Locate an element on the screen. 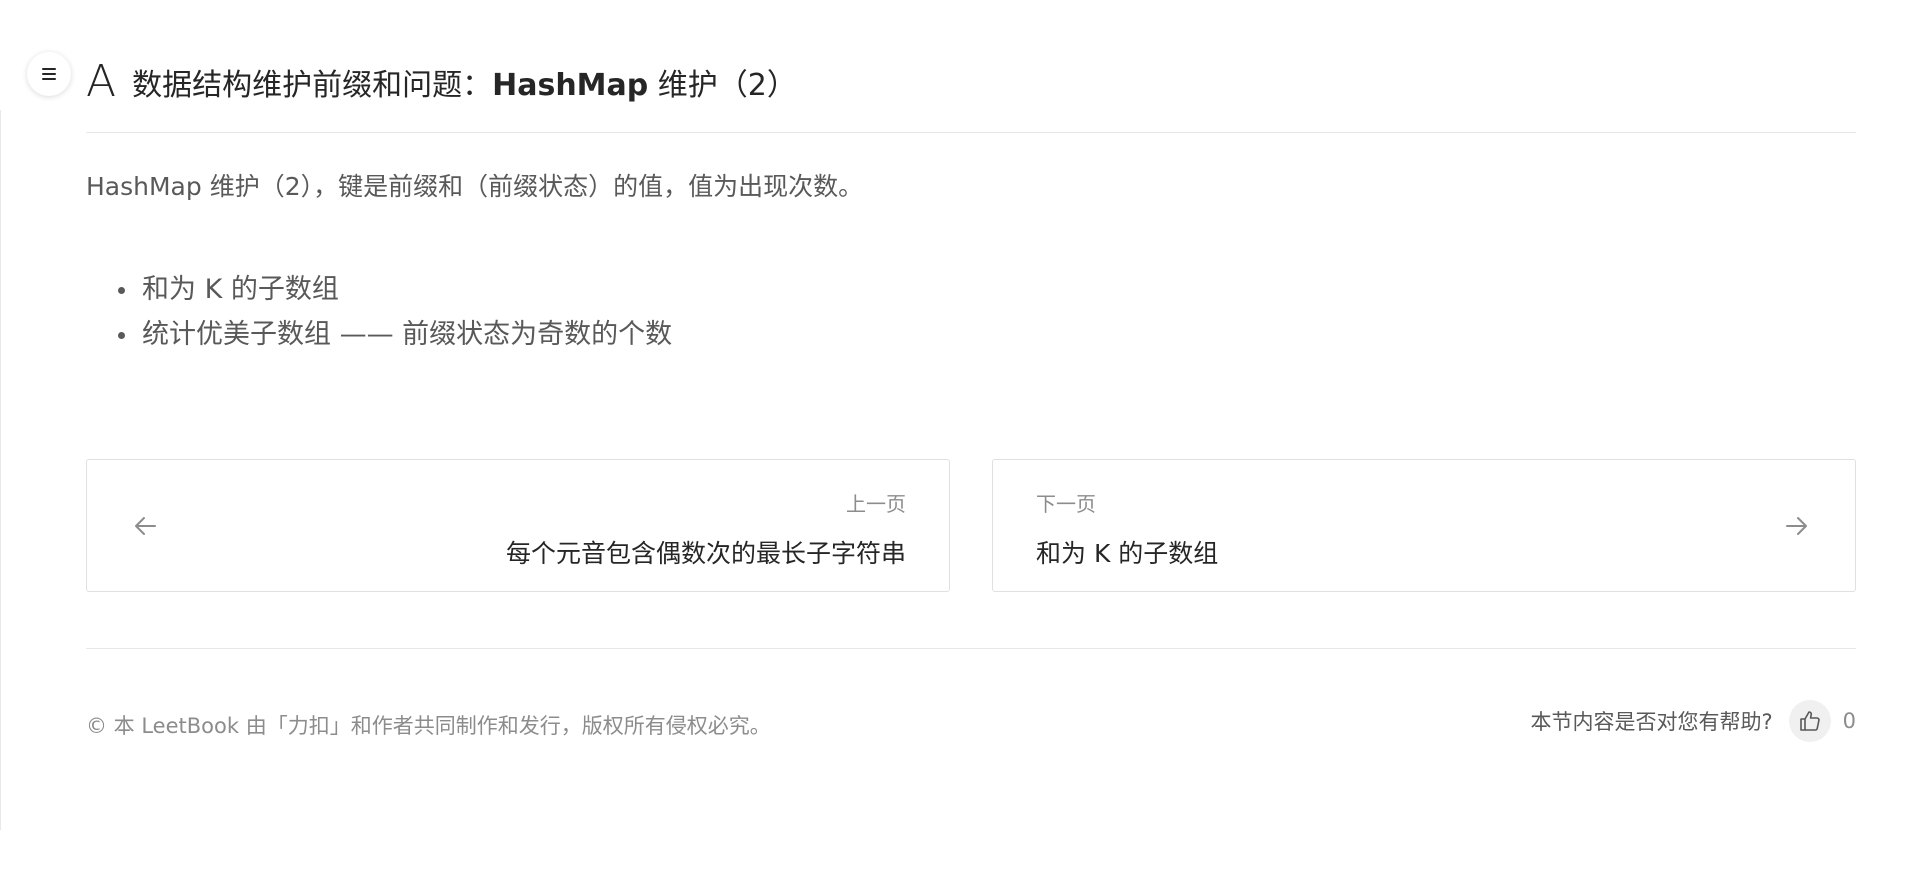 The width and height of the screenshot is (1920, 877). title-text: 数据结构维护前缀和问题：HashMap 维护（2） is located at coordinates (464, 82).